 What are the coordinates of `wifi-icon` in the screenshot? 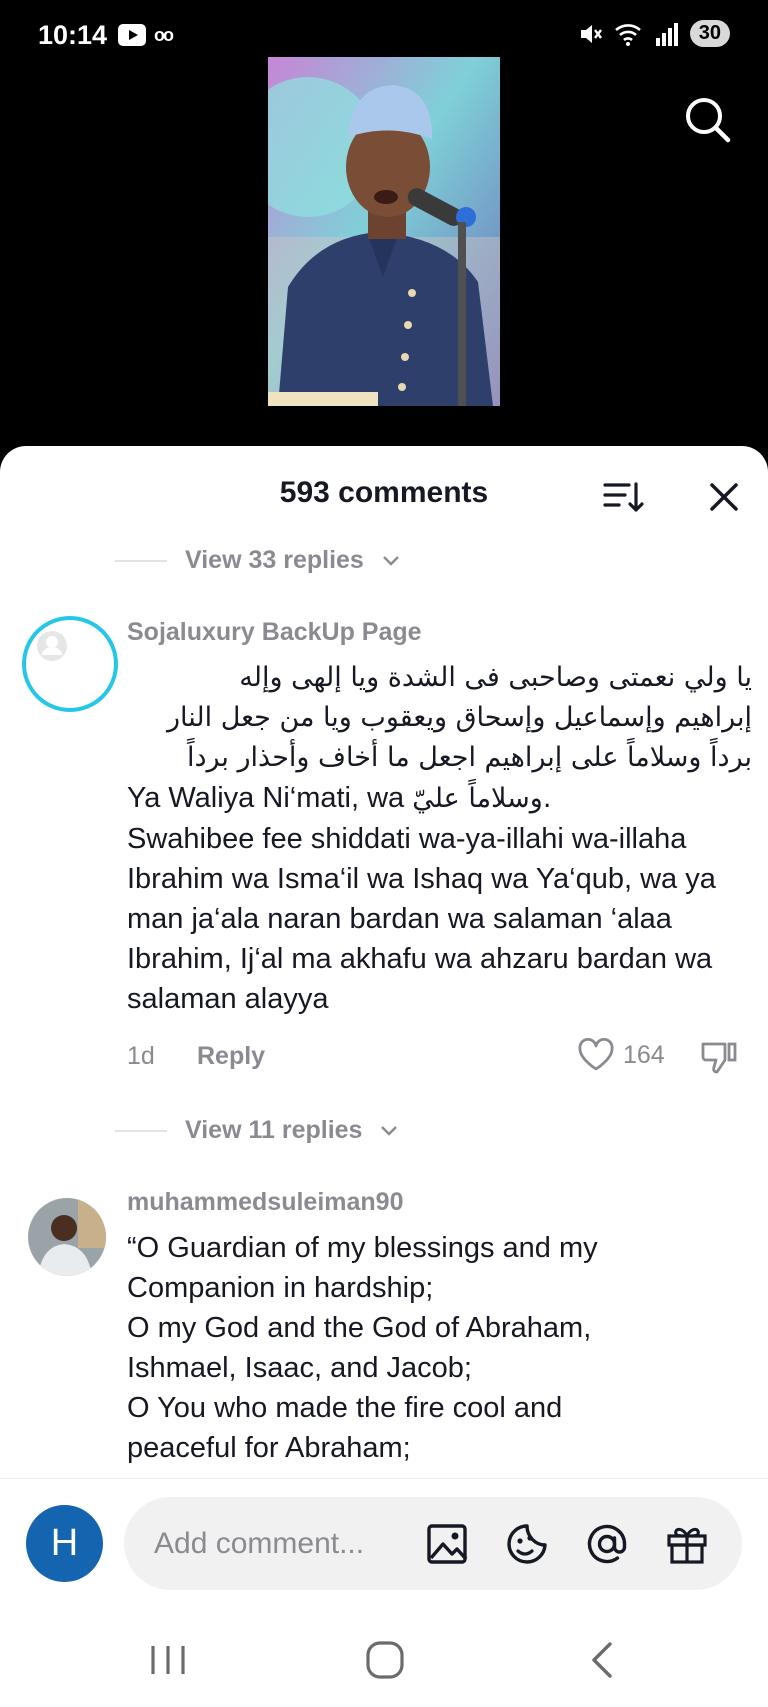 It's located at (627, 34).